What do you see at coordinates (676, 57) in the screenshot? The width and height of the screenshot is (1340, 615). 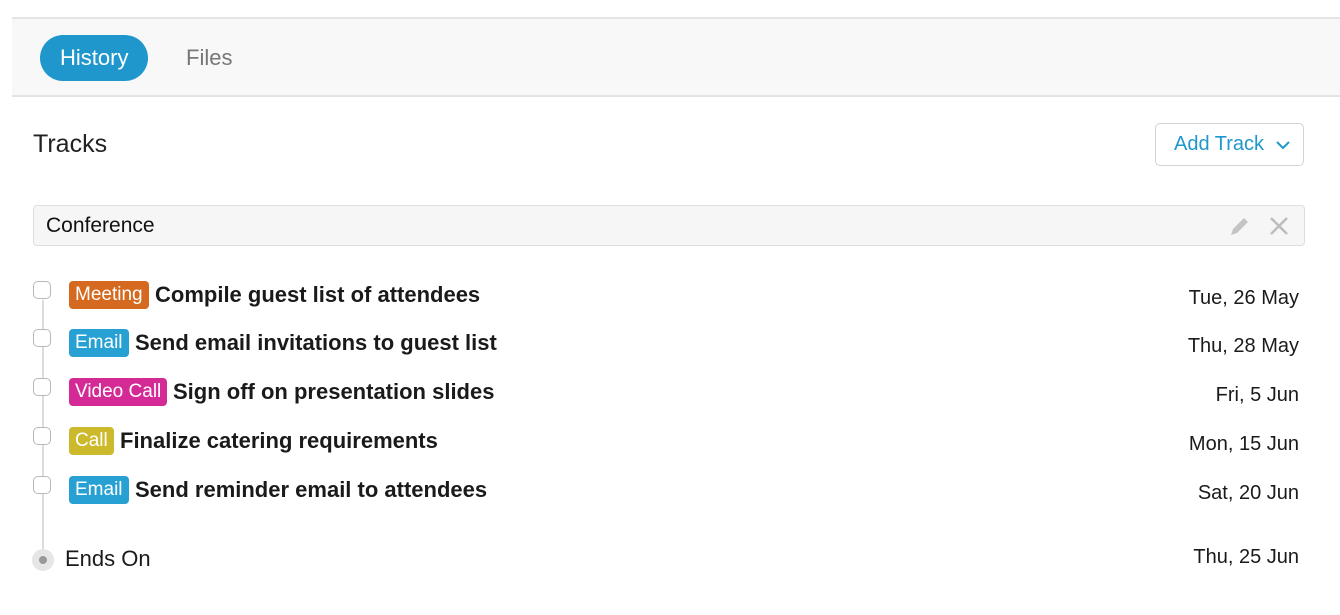 I see `tab-bar: History Files` at bounding box center [676, 57].